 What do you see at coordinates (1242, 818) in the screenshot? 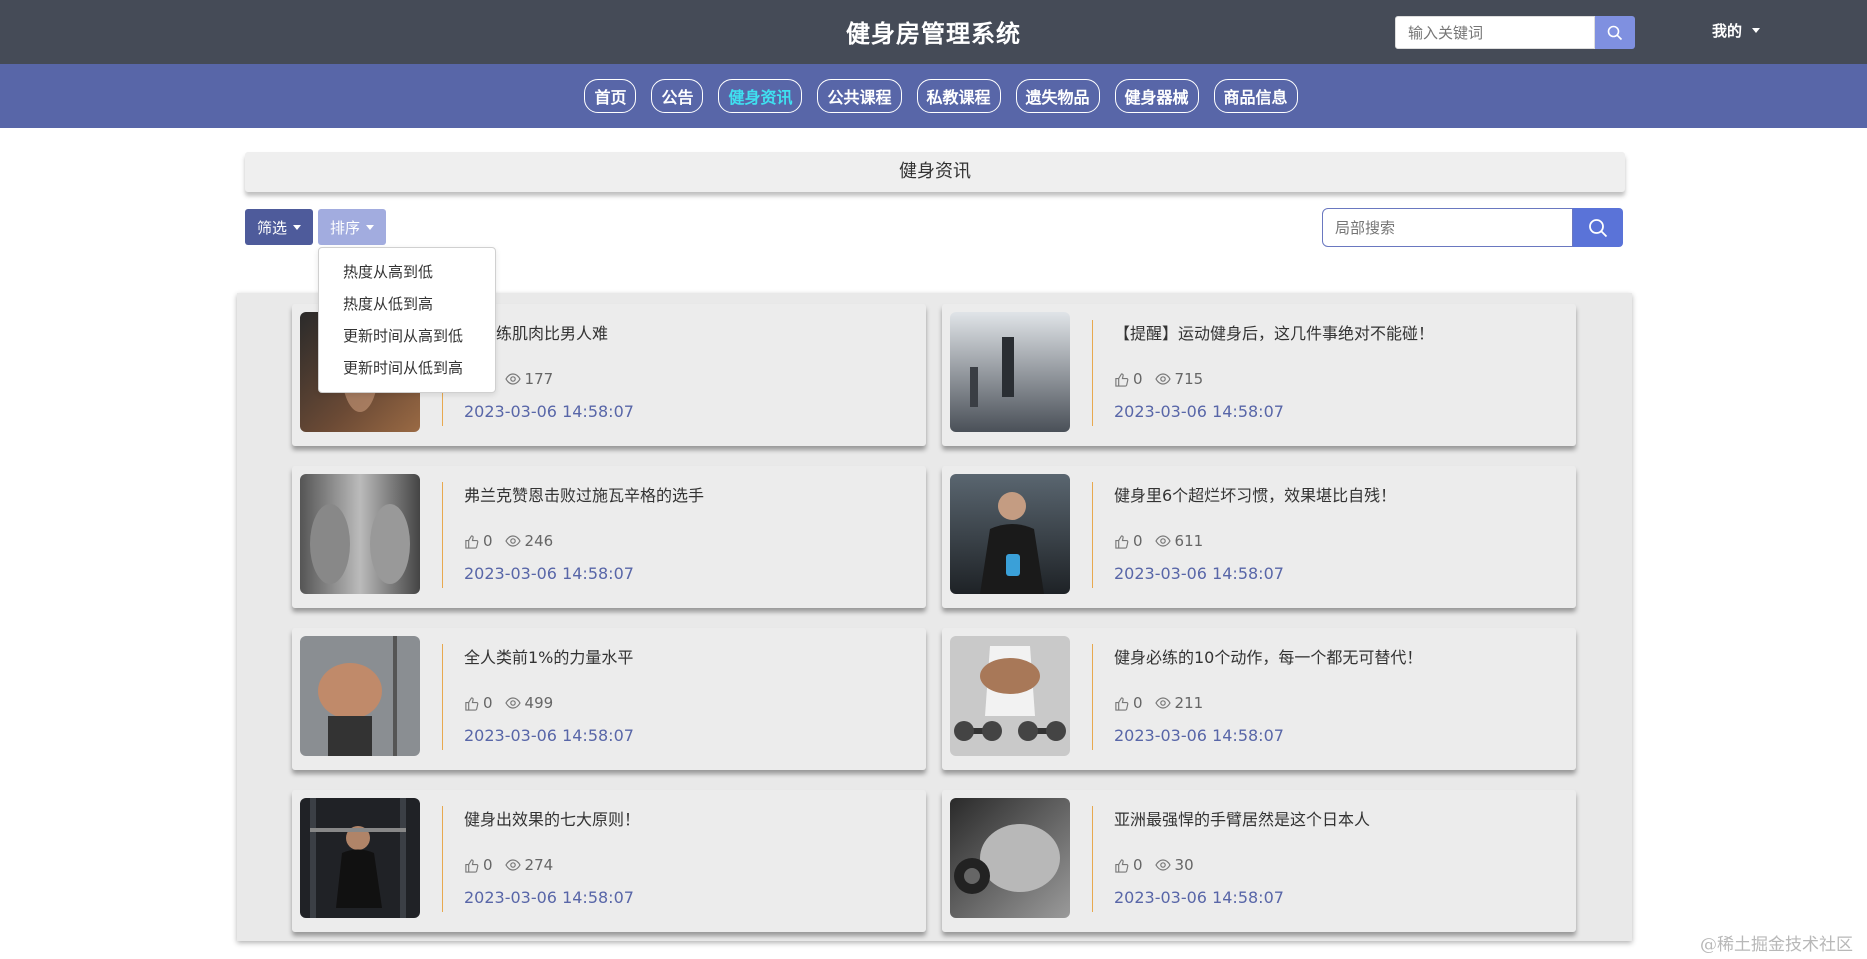
I see `article-title: 亚洲最强悍的手臂居然是这个日本人` at bounding box center [1242, 818].